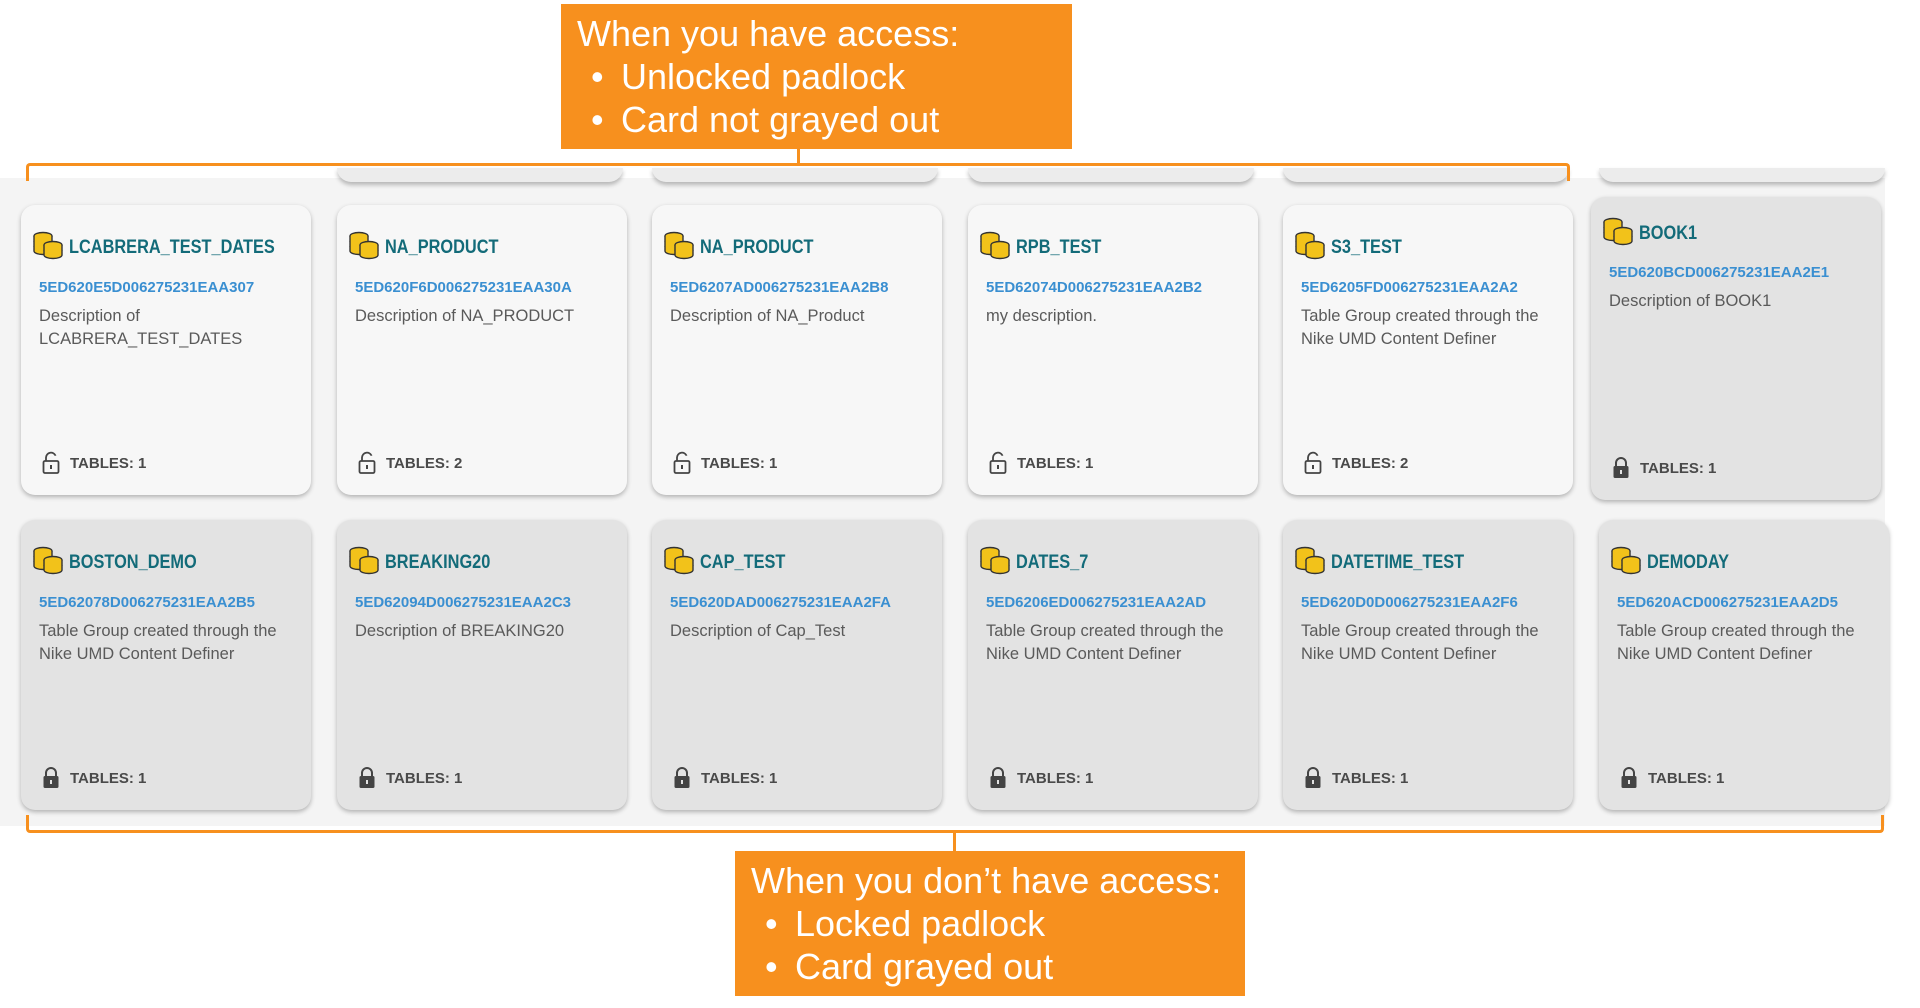 The image size is (1920, 1008). I want to click on card-title: LCABRERA_TEST_DATES, so click(172, 248).